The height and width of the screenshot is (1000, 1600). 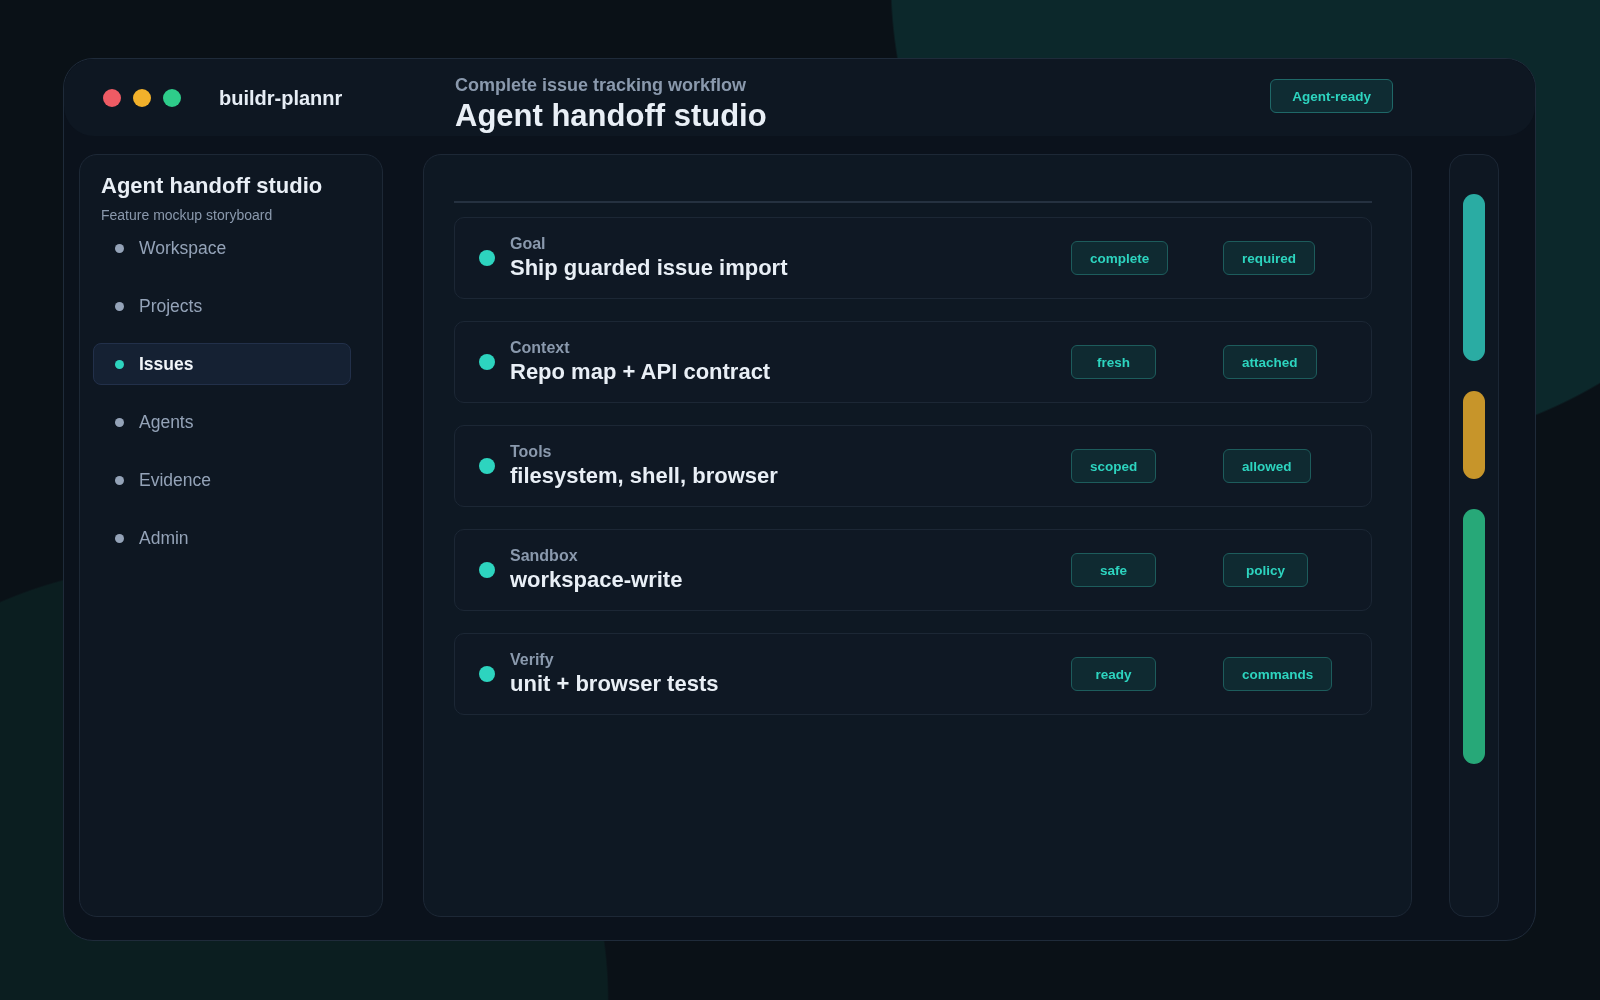 I want to click on sidebar-title: Agent handoff studio, so click(x=212, y=186).